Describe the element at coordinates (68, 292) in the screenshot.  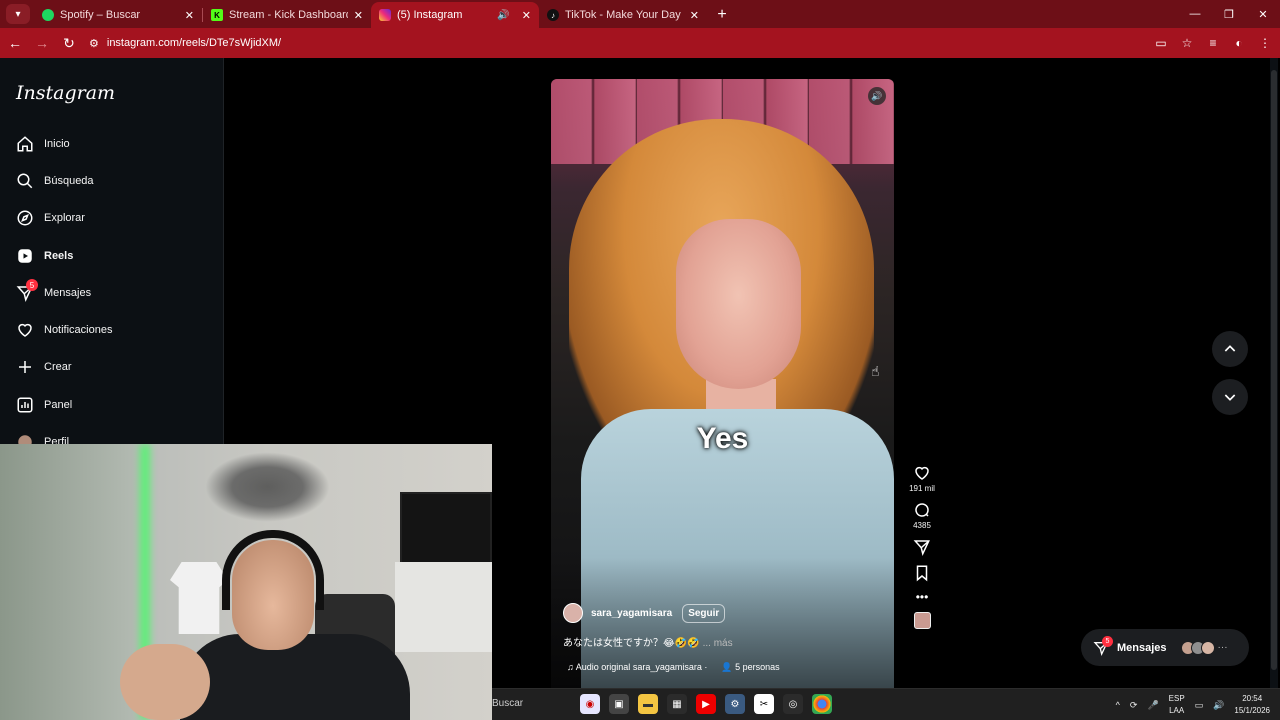
I see `sidebar-item-label: Mensajes` at that location.